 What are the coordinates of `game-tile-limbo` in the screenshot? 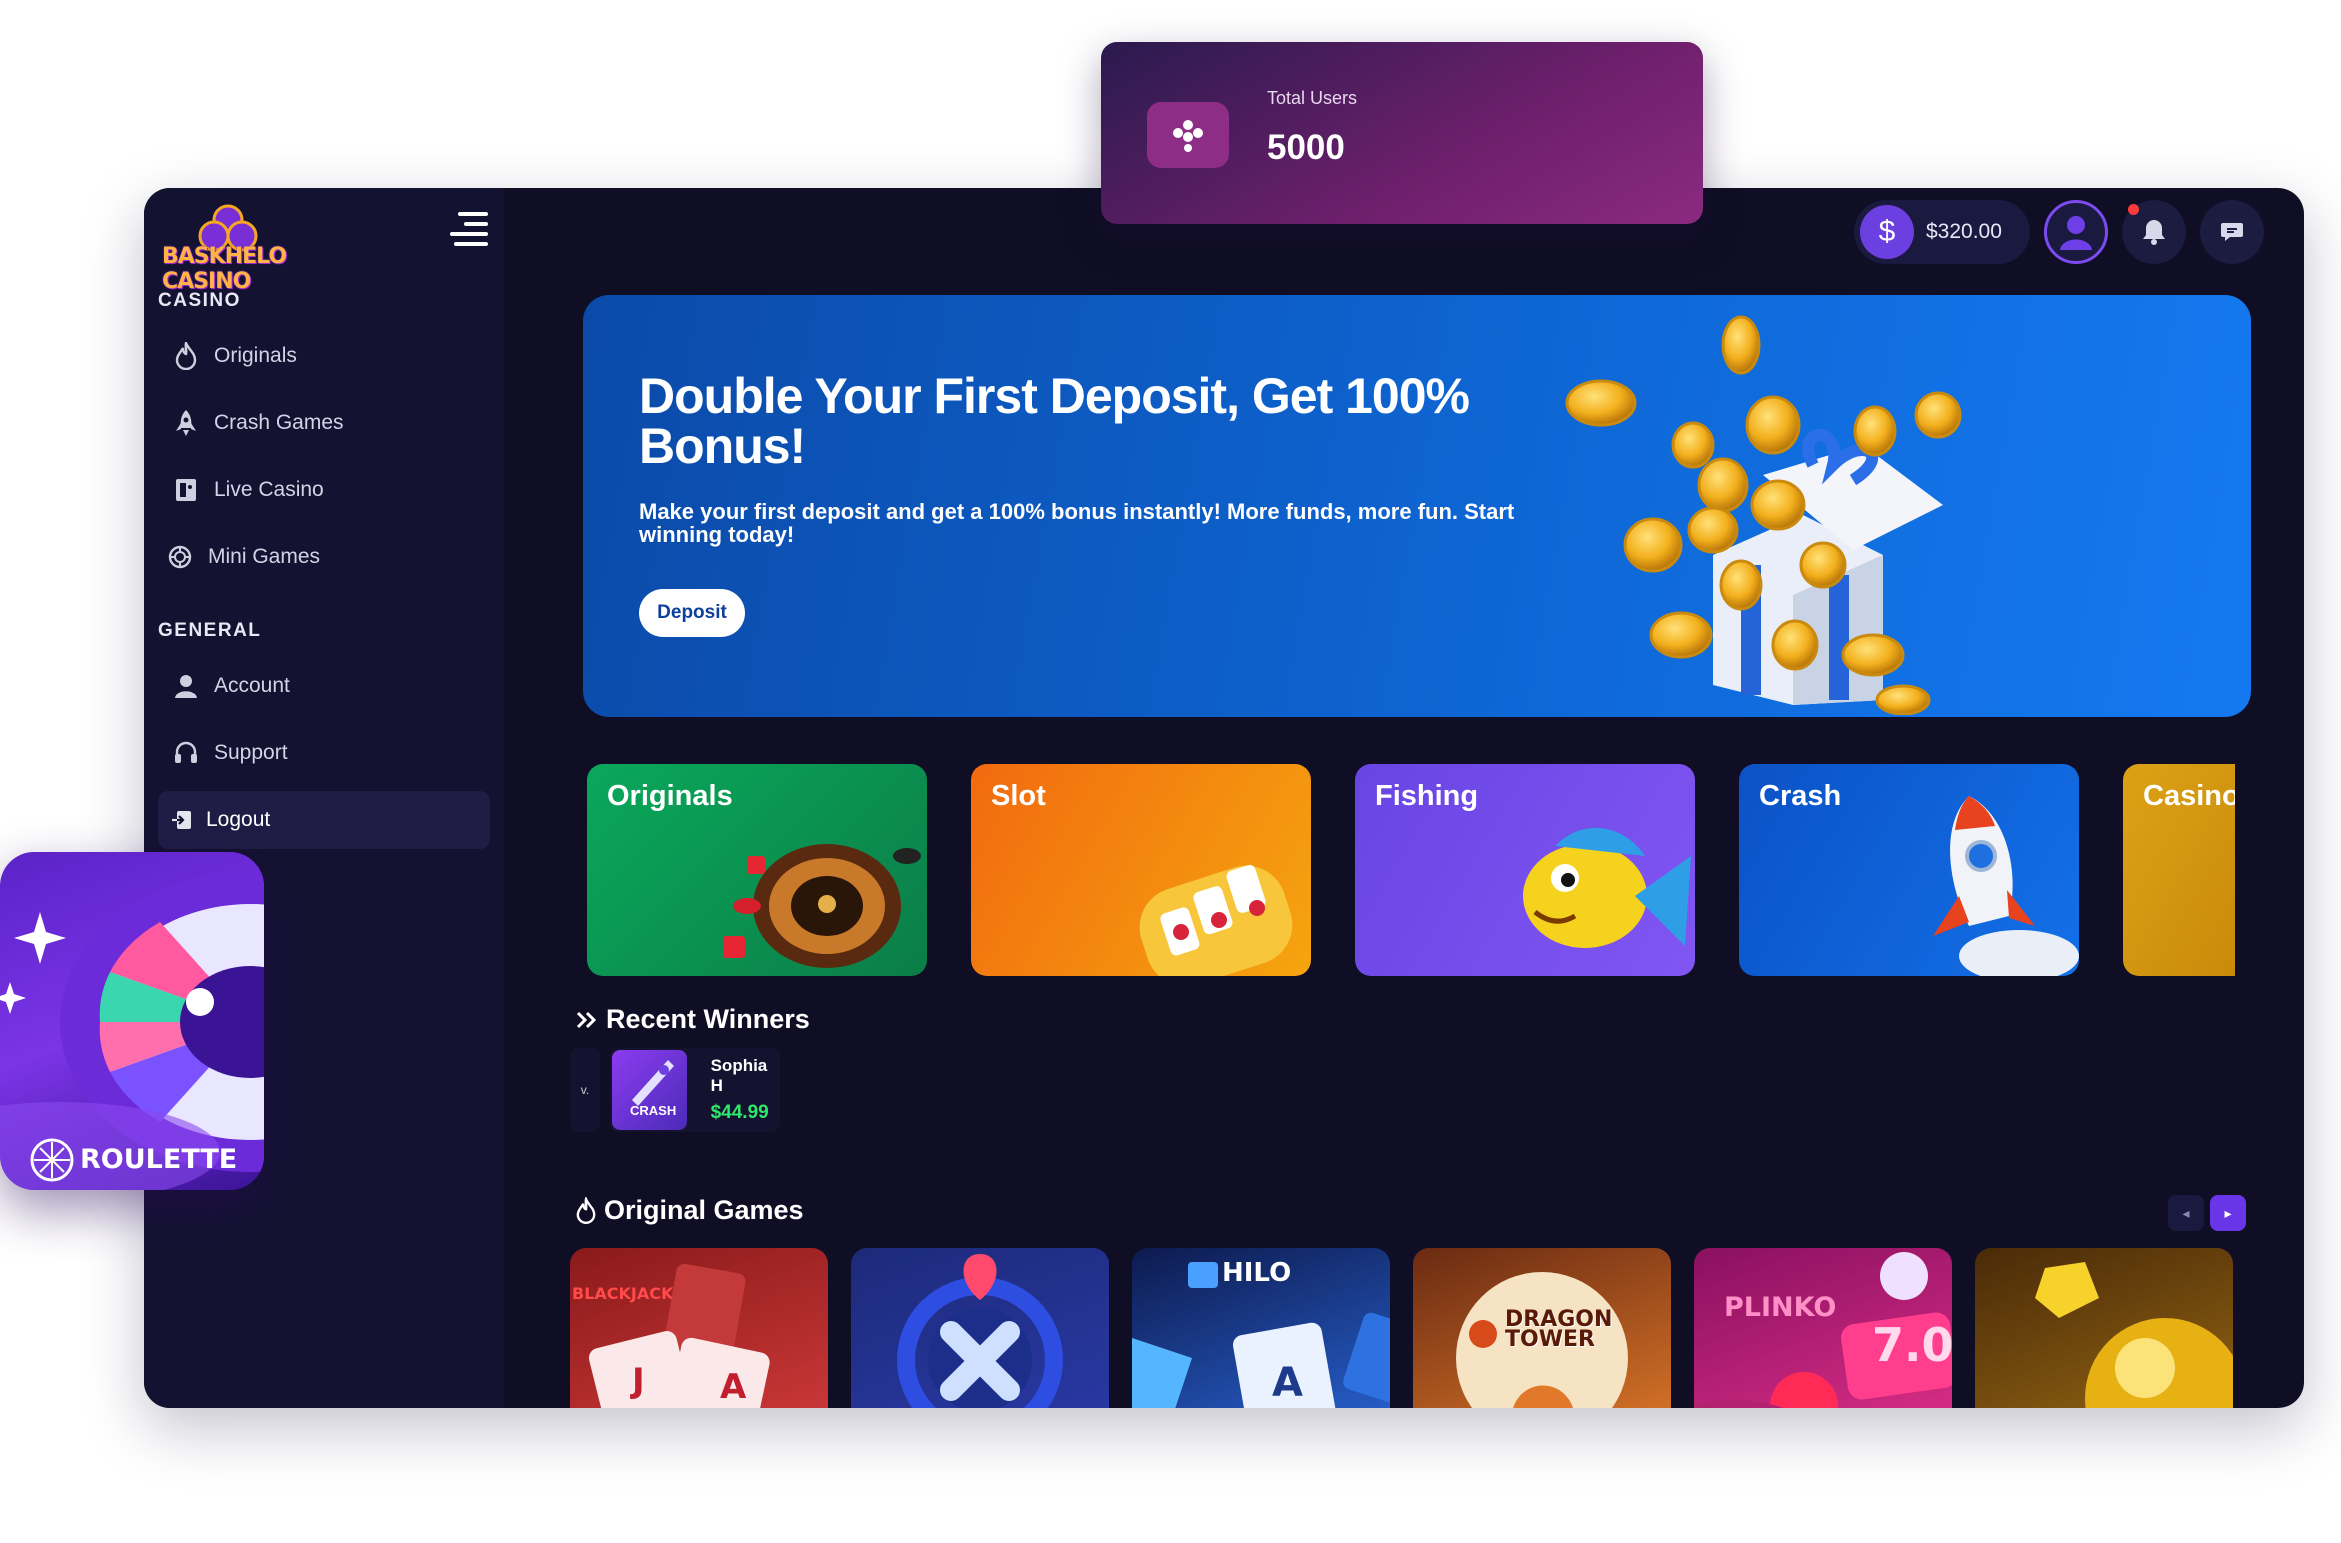 It's located at (2104, 1328).